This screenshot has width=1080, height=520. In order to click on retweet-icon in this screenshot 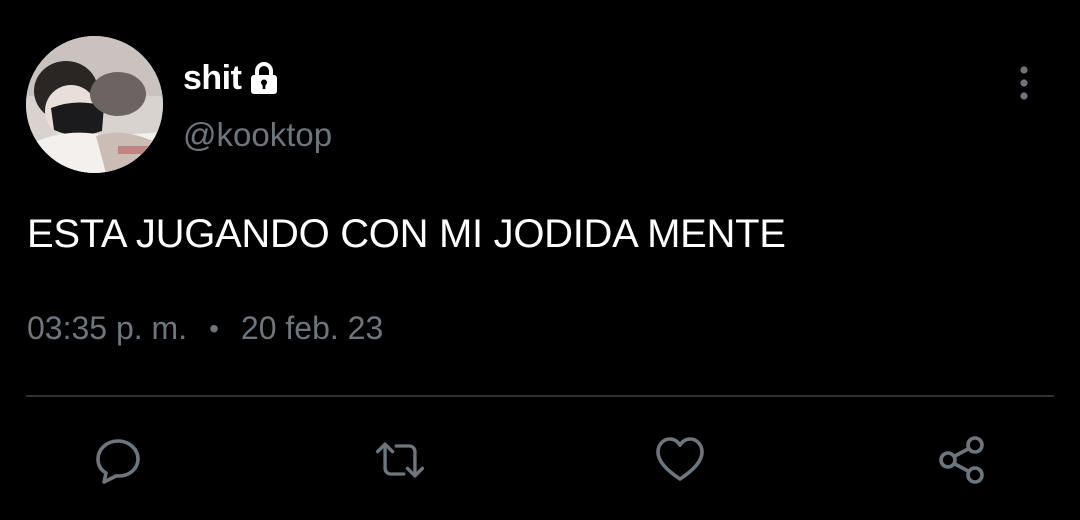, I will do `click(400, 460)`.